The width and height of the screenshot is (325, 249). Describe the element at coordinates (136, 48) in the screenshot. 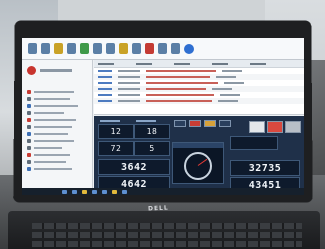

I see `tools-icon` at that location.